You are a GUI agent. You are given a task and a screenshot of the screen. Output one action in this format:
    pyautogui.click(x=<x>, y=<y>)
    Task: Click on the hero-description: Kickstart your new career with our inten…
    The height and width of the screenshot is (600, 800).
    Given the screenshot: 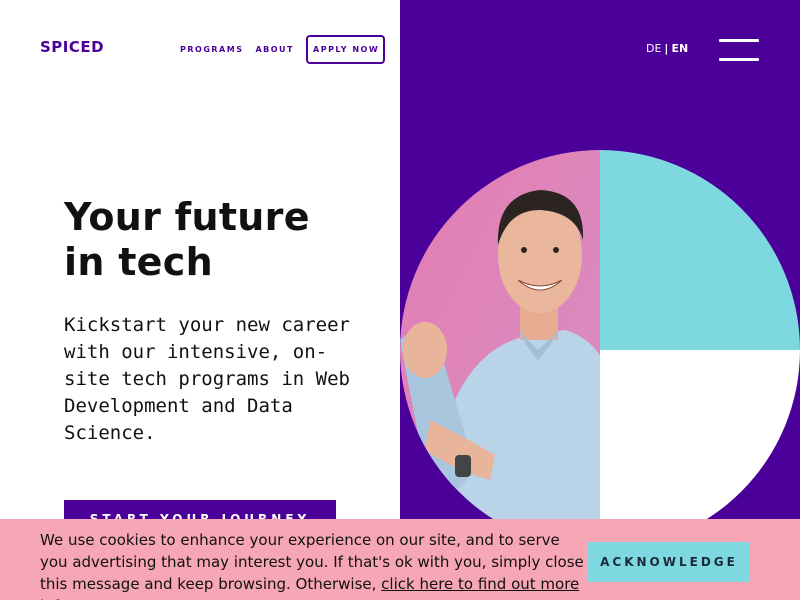 What is the action you would take?
    pyautogui.click(x=207, y=379)
    